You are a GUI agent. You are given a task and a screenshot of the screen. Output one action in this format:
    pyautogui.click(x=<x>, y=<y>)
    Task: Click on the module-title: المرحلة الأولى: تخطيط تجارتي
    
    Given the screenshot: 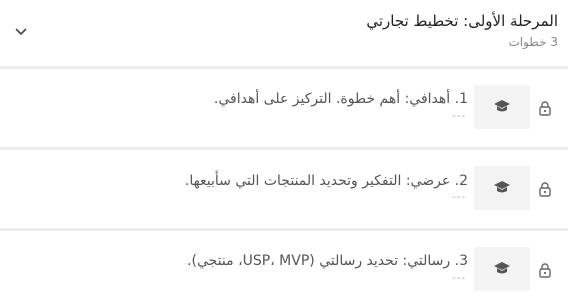 What is the action you would take?
    pyautogui.click(x=462, y=21)
    